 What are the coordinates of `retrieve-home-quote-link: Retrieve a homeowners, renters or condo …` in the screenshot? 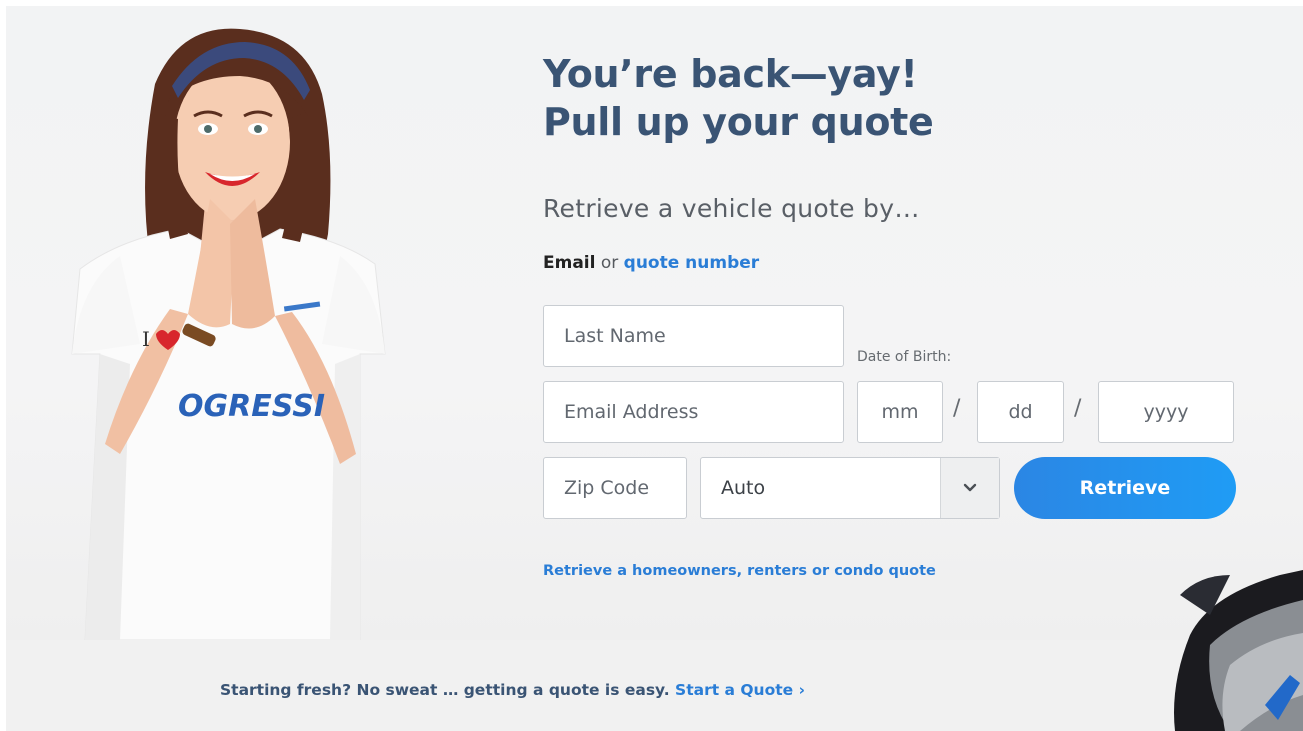 It's located at (739, 571).